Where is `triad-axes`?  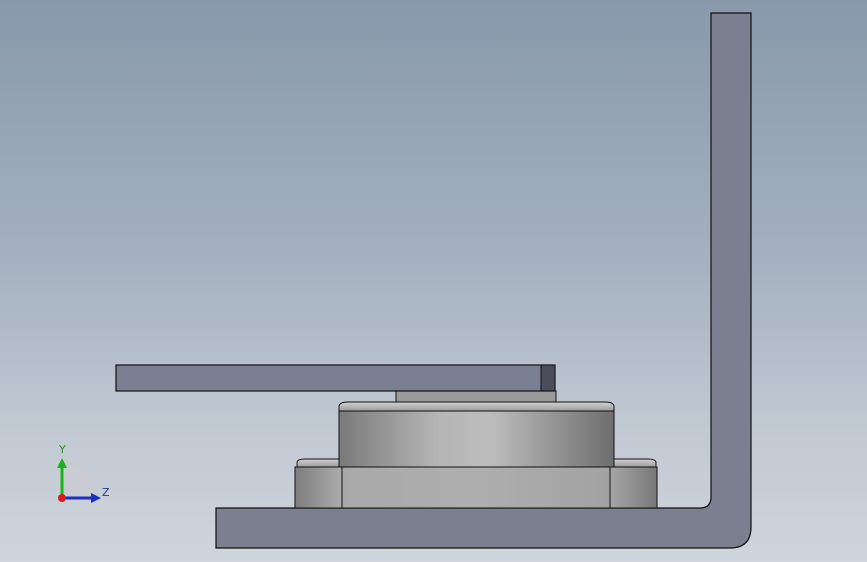 triad-axes is located at coordinates (79, 480).